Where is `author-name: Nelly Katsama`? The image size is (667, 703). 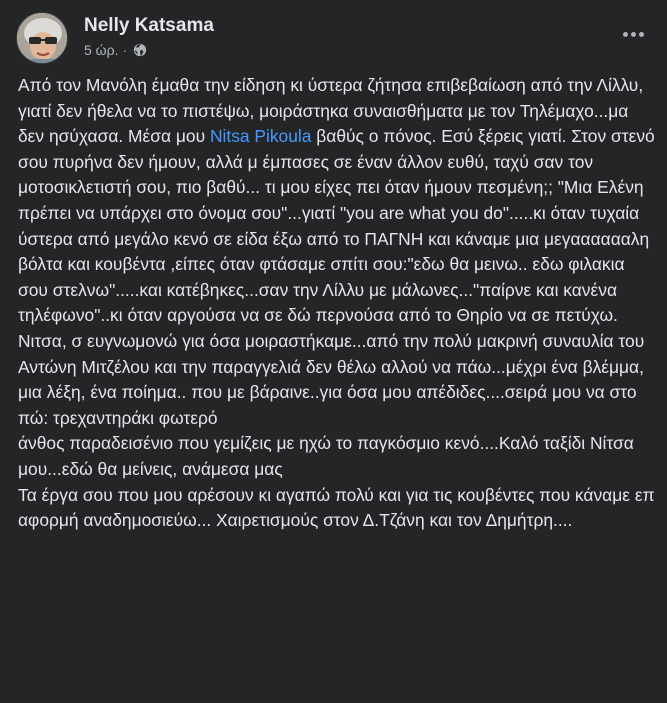
author-name: Nelly Katsama is located at coordinates (149, 26).